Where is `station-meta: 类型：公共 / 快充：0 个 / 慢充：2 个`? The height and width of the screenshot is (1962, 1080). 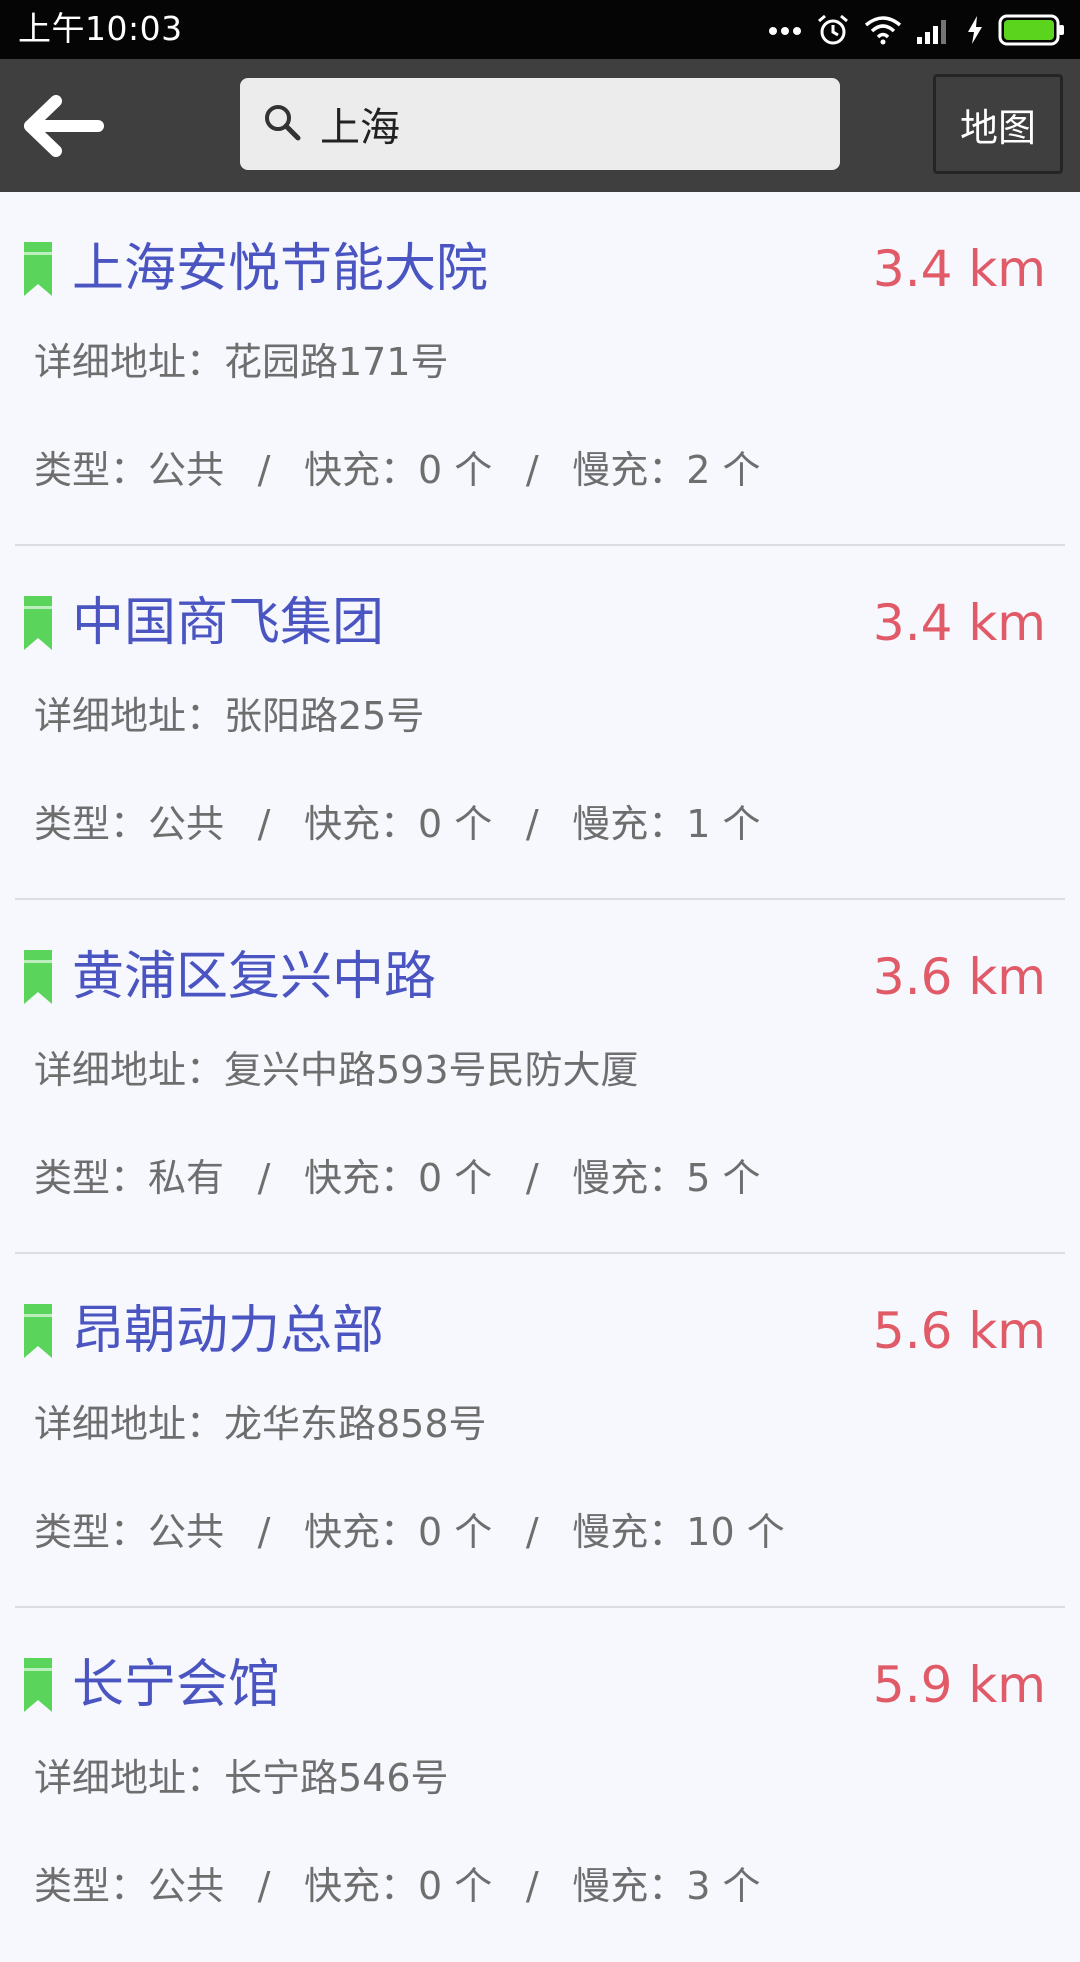 station-meta: 类型：公共 / 快充：0 个 / 慢充：2 个 is located at coordinates (397, 470).